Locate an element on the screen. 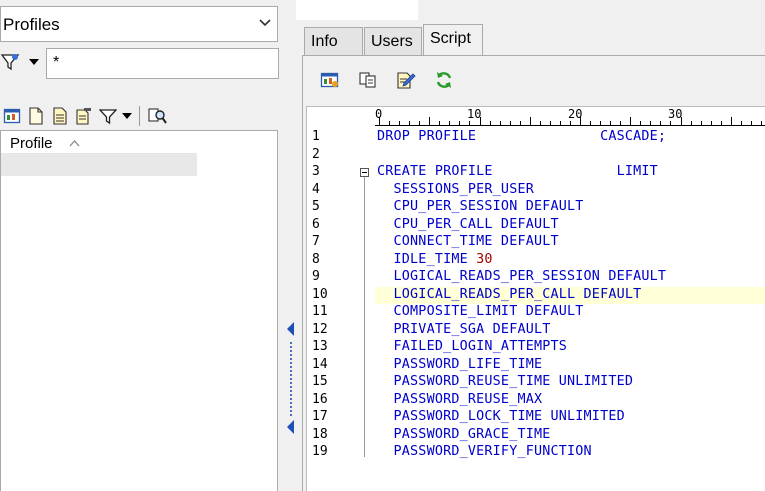  line-number: 10 is located at coordinates (320, 294).